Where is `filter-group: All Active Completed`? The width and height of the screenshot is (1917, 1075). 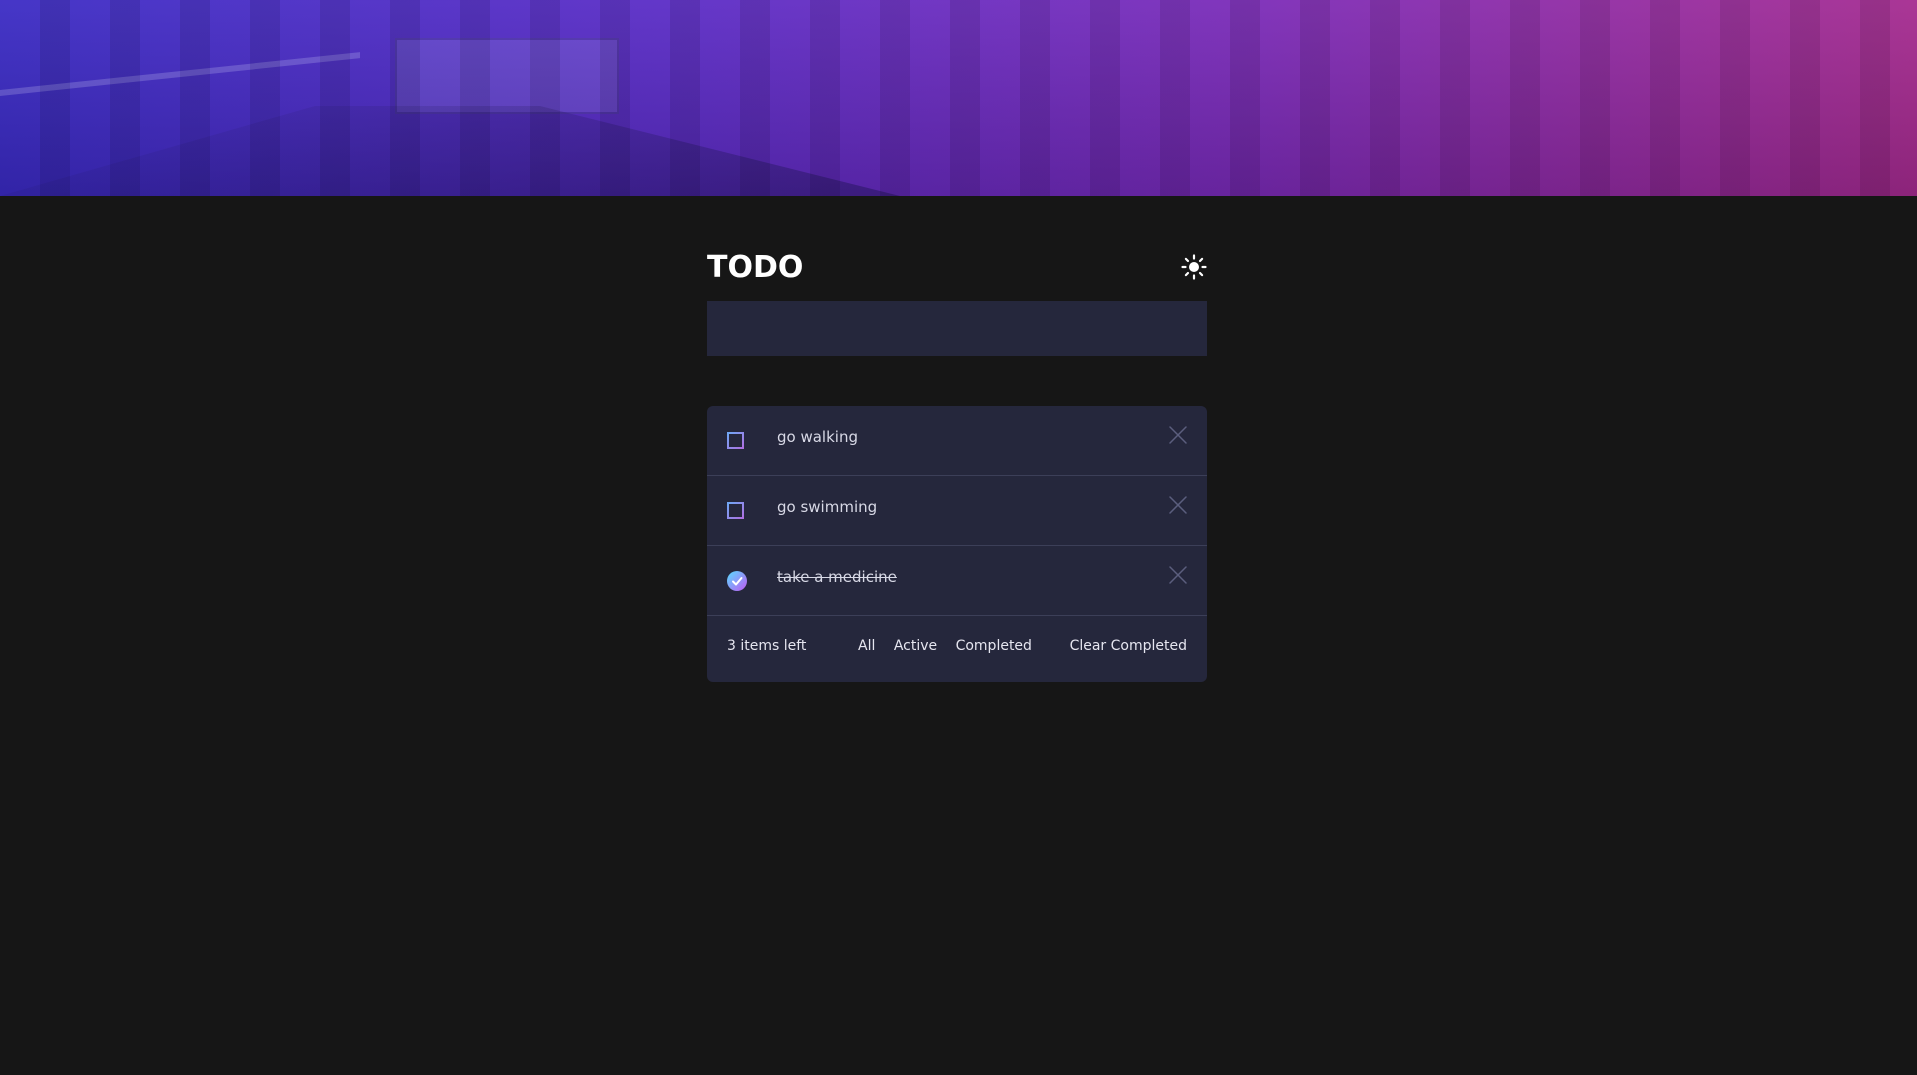 filter-group: All Active Completed is located at coordinates (952, 646).